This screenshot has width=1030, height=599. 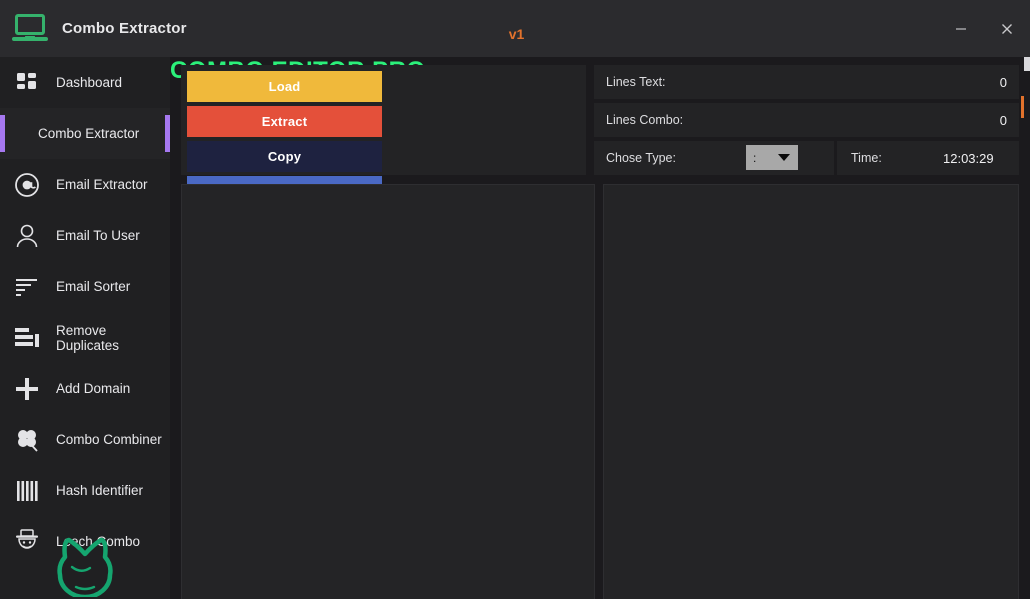 I want to click on lines-combo-row: Lines Combo: 0, so click(x=806, y=120).